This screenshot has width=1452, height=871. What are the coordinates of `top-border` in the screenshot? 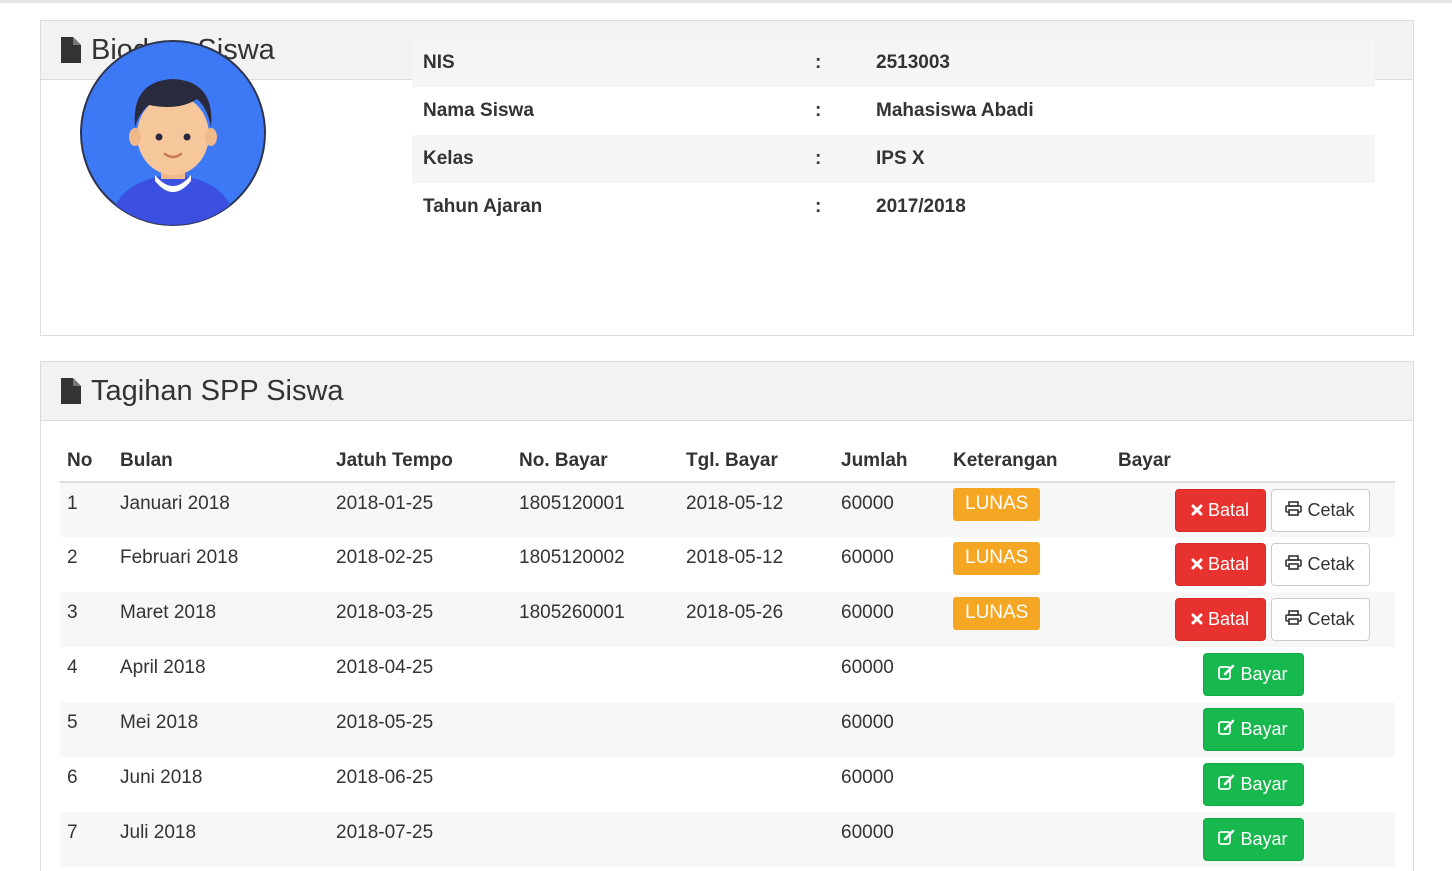 It's located at (726, 1).